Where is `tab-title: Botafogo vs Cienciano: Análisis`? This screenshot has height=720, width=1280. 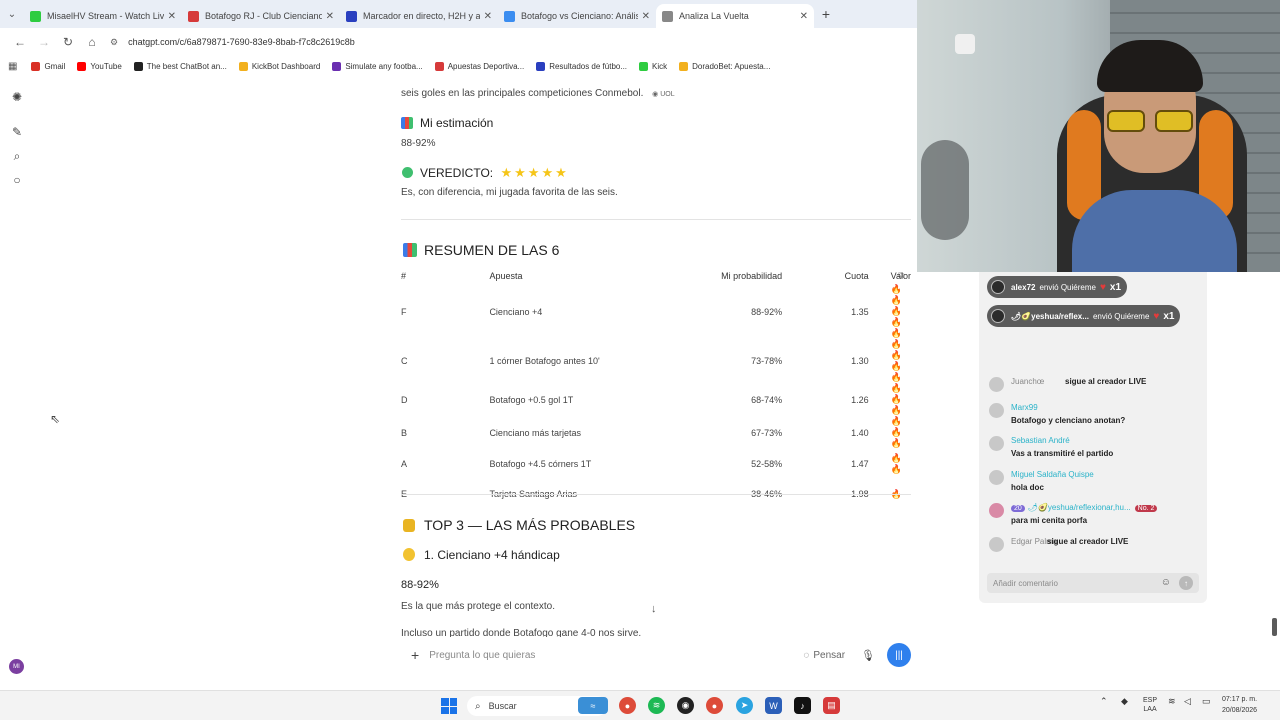
tab-title: Botafogo vs Cienciano: Análisis is located at coordinates (579, 16).